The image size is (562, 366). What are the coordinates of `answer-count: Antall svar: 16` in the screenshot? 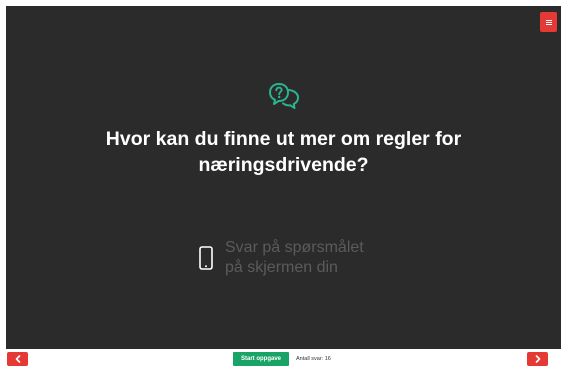 It's located at (313, 359).